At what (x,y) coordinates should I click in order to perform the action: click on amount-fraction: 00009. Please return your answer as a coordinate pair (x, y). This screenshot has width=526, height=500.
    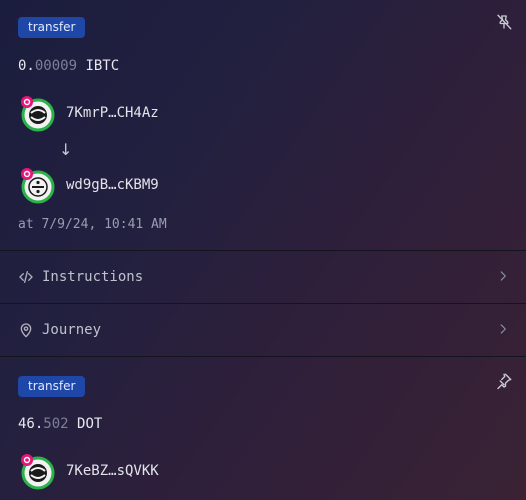
    Looking at the image, I should click on (56, 66).